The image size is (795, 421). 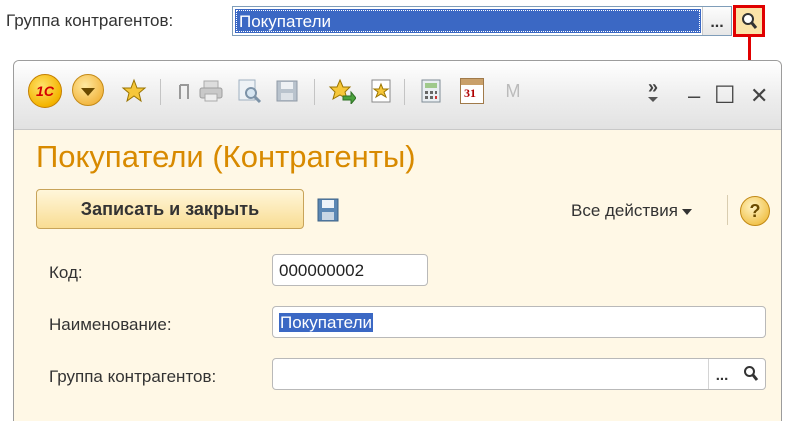 I want to click on help-button: ?, so click(x=755, y=211).